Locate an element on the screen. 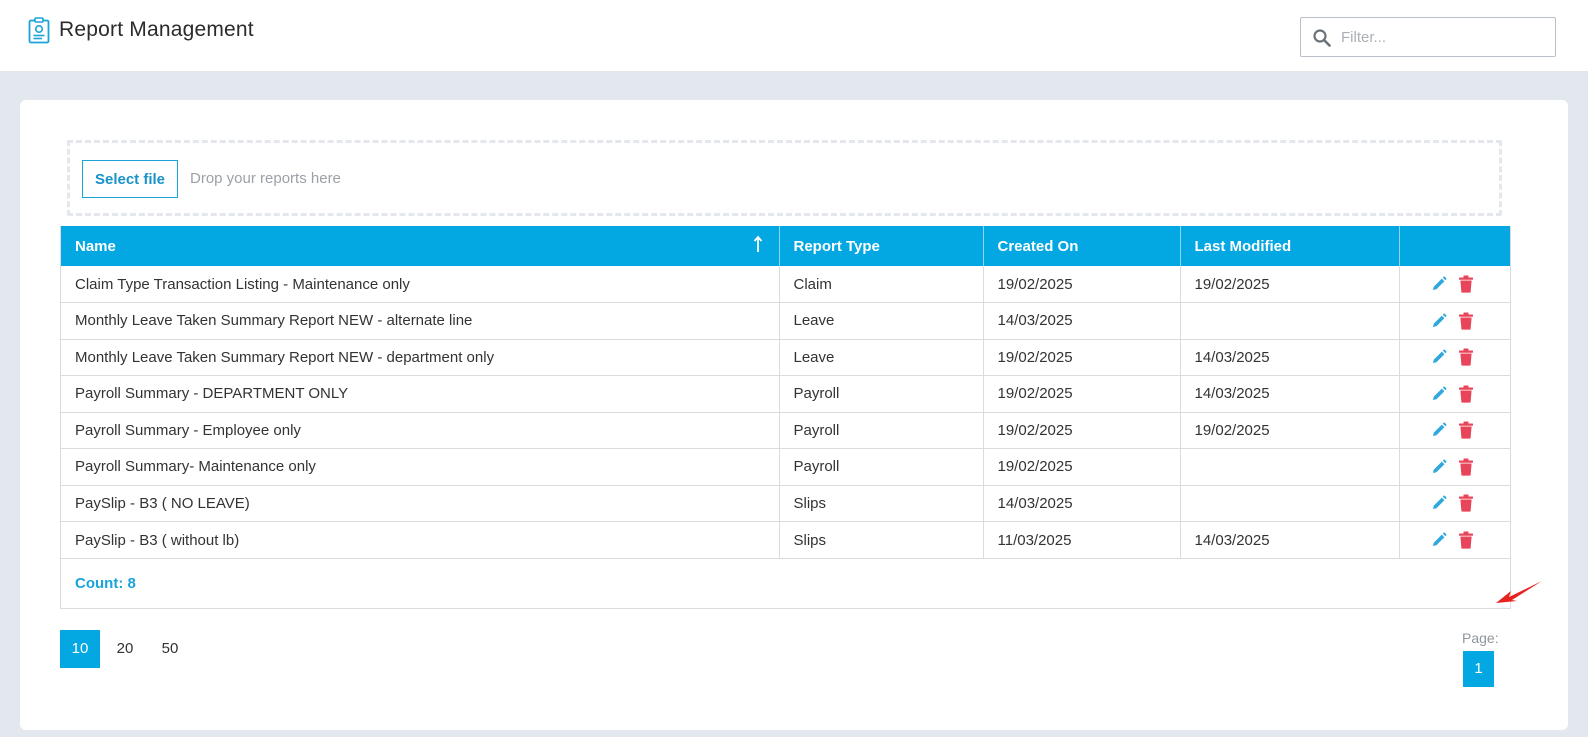 This screenshot has height=737, width=1588. page-title: Report Management is located at coordinates (156, 29).